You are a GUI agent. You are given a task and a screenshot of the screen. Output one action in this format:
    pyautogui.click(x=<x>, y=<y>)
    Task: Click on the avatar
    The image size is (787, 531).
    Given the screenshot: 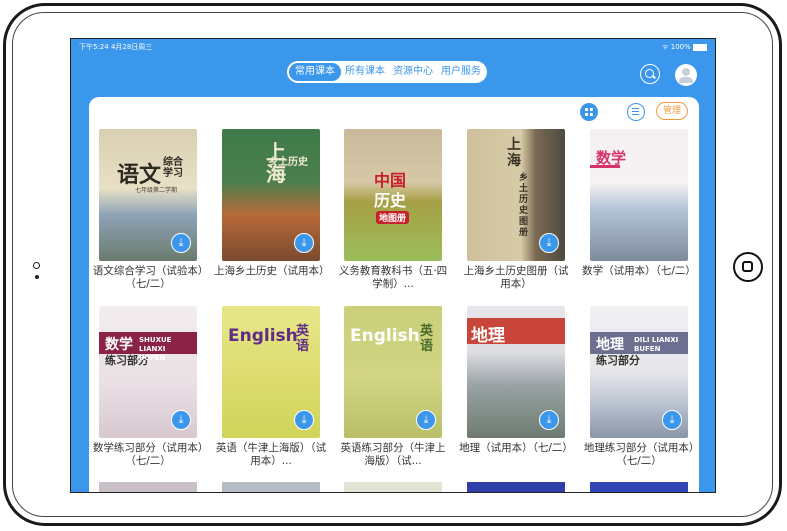 What is the action you would take?
    pyautogui.click(x=686, y=75)
    